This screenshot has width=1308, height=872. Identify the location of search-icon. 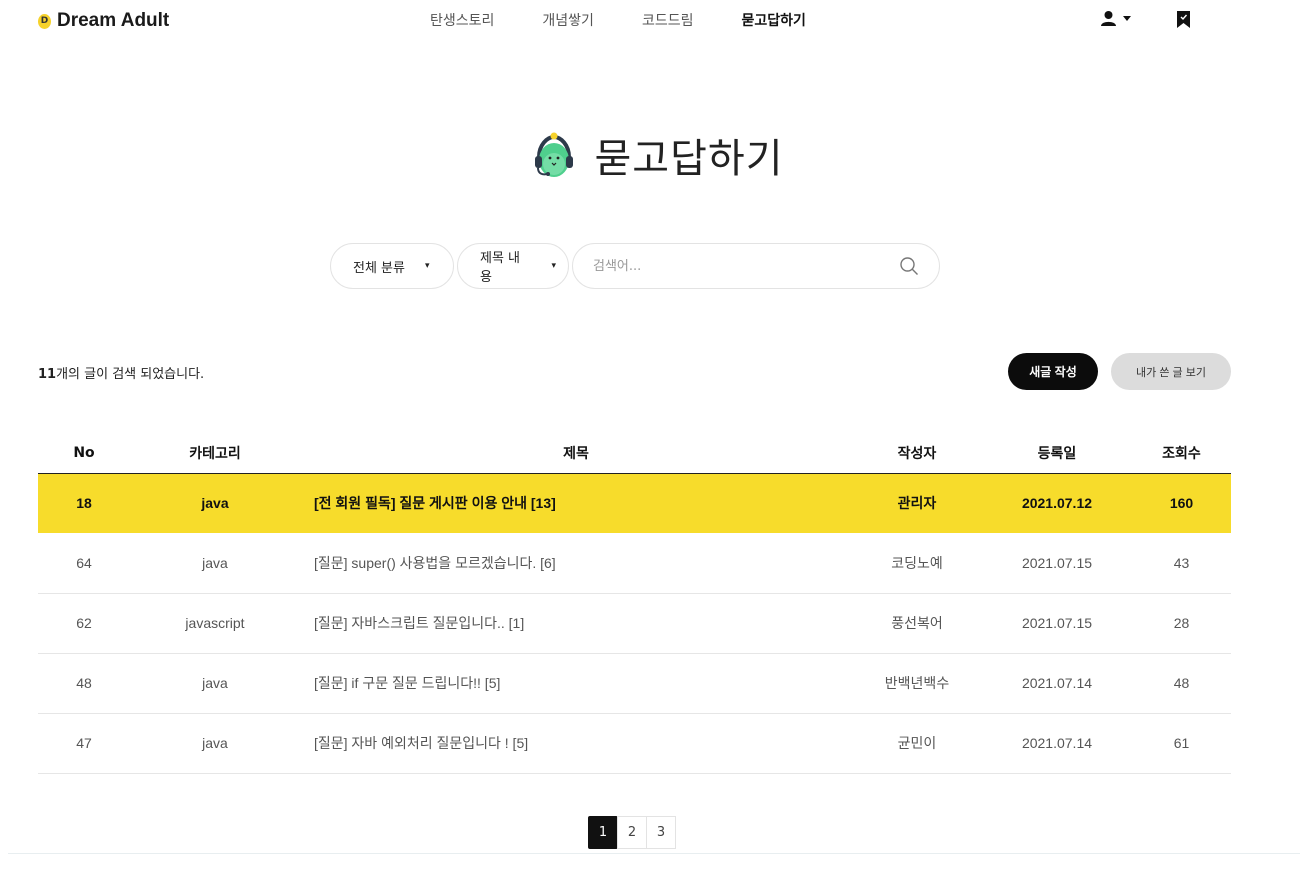
(909, 266).